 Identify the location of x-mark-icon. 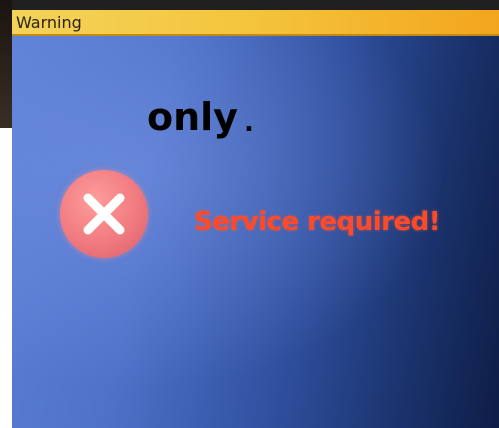
(104, 214).